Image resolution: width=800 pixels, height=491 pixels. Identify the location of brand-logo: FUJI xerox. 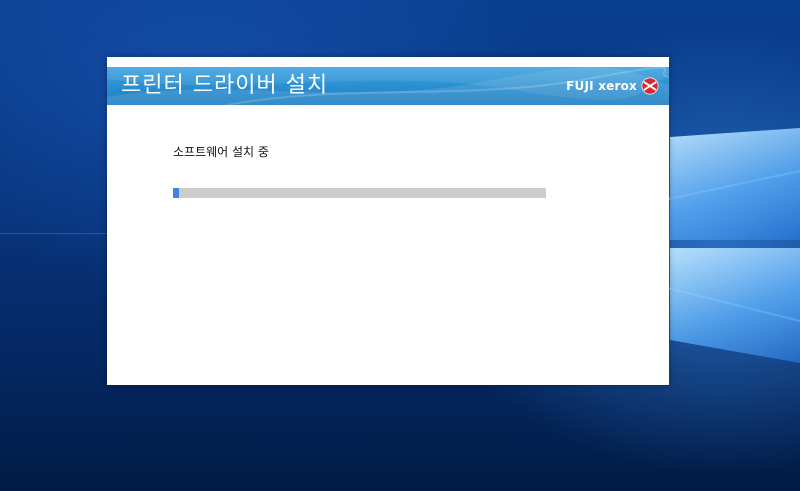
(612, 86).